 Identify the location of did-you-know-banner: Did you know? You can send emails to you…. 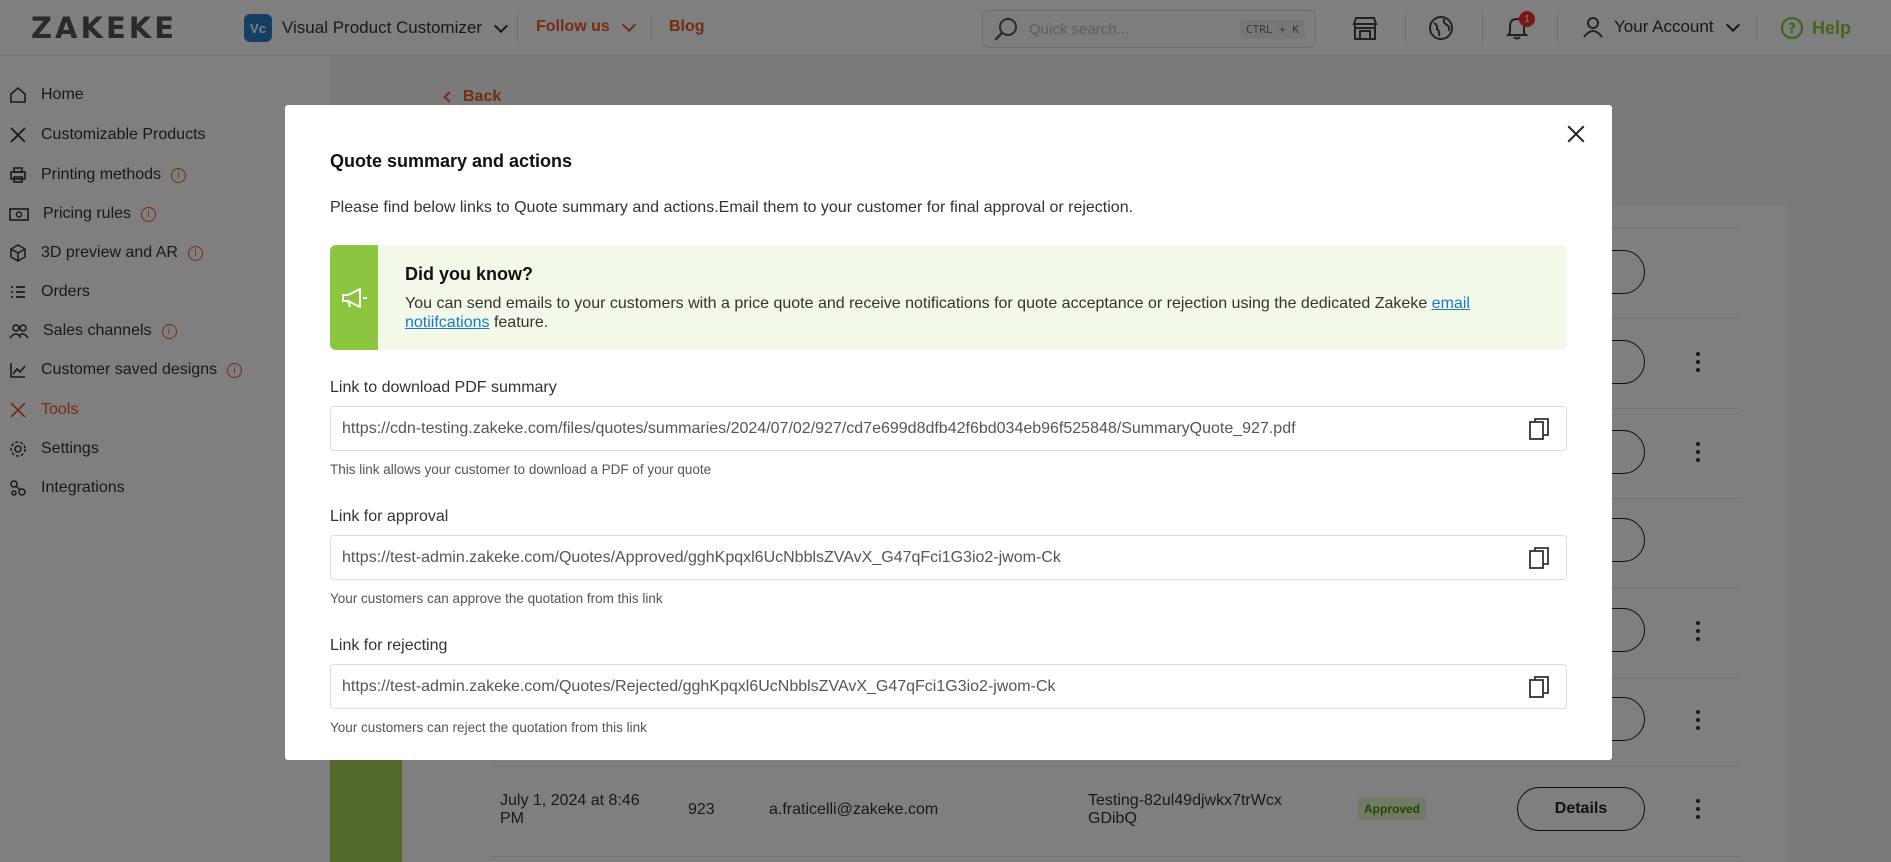
(948, 297).